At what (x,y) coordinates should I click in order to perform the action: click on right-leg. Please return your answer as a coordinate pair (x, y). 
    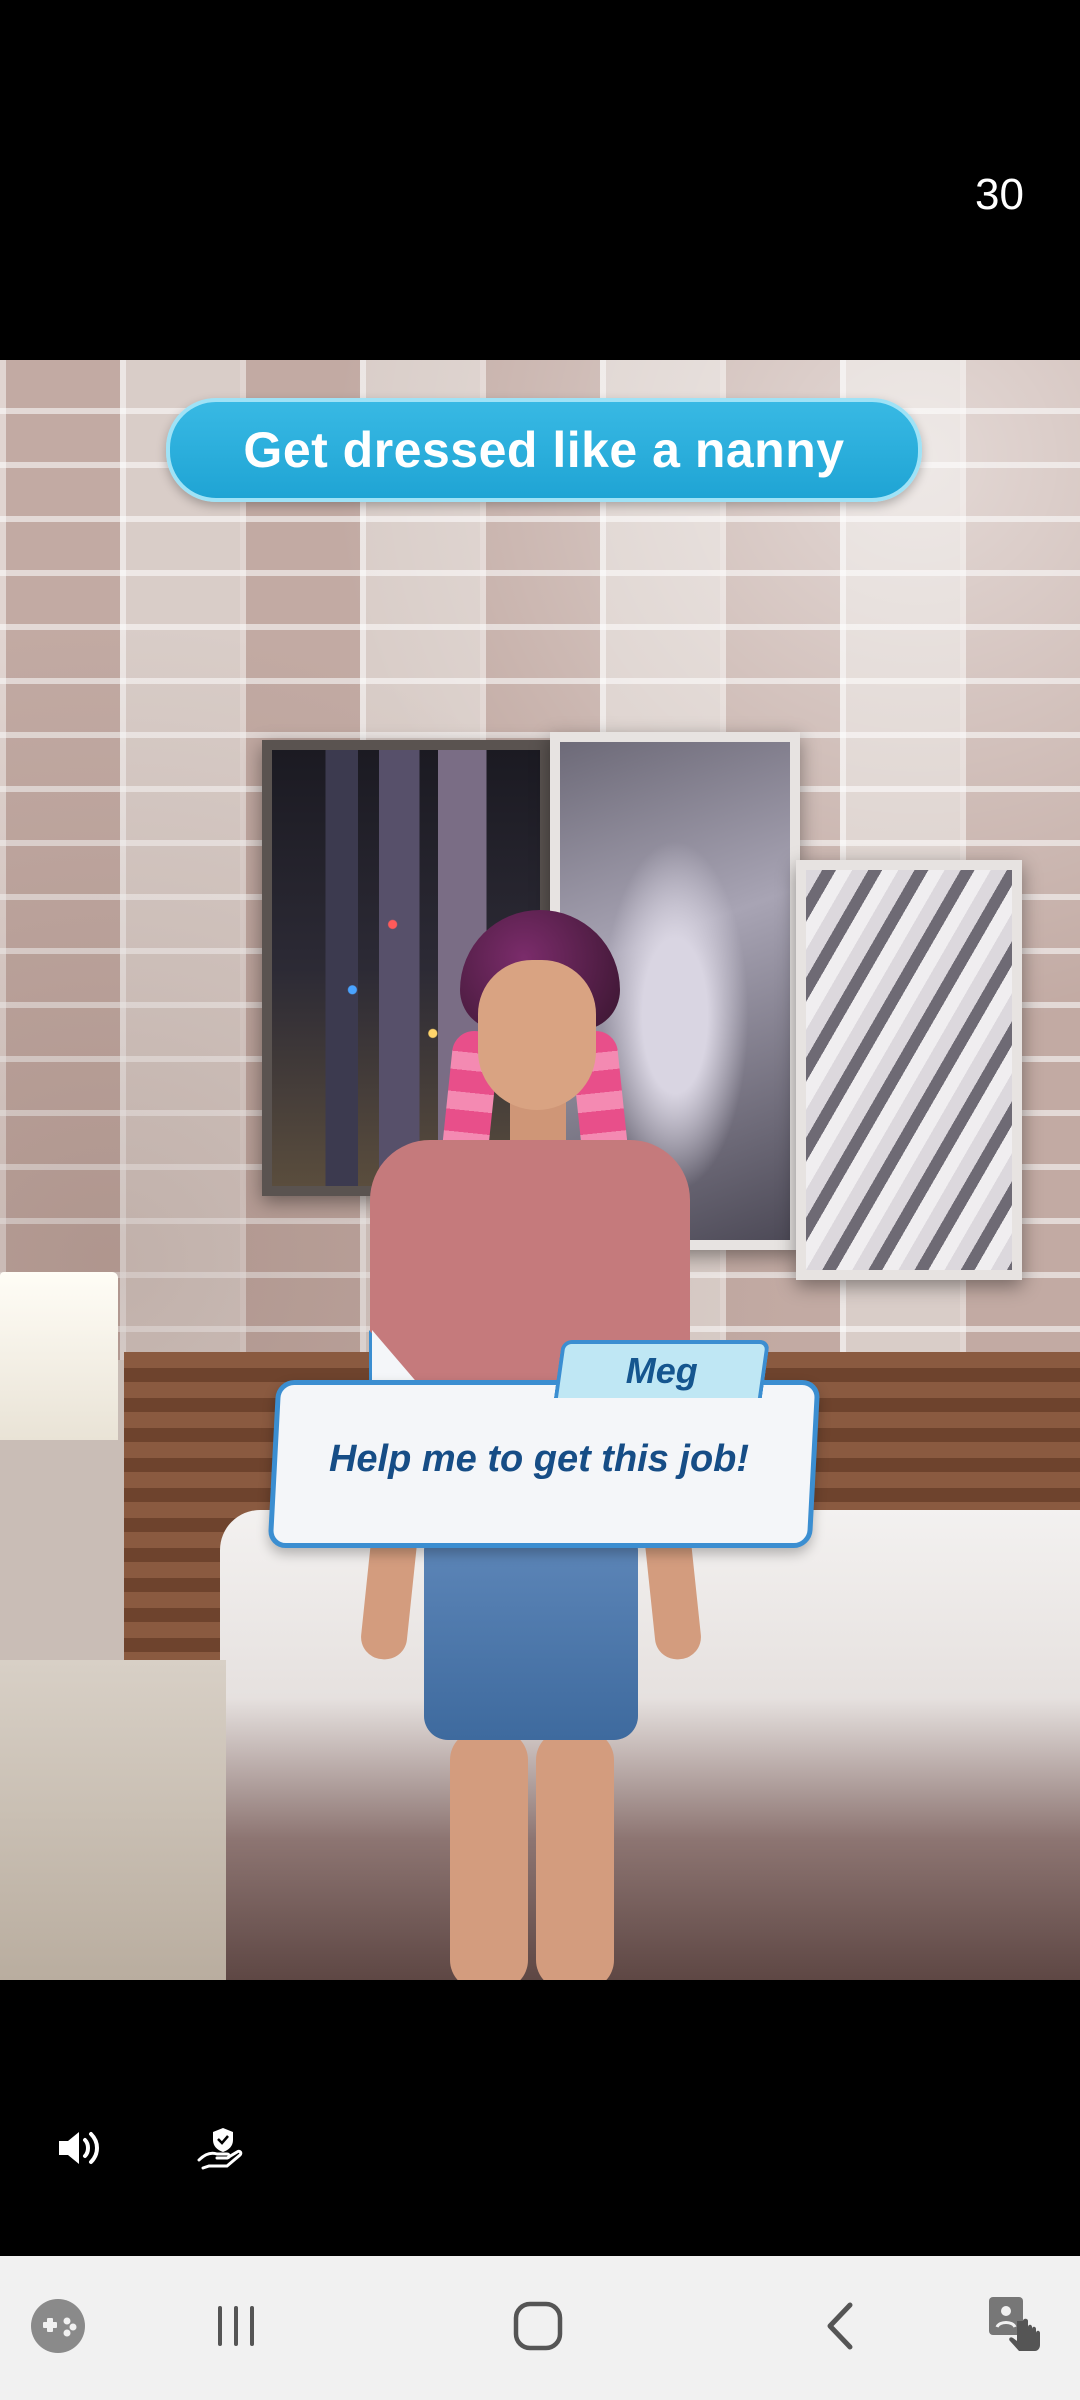
    Looking at the image, I should click on (575, 1855).